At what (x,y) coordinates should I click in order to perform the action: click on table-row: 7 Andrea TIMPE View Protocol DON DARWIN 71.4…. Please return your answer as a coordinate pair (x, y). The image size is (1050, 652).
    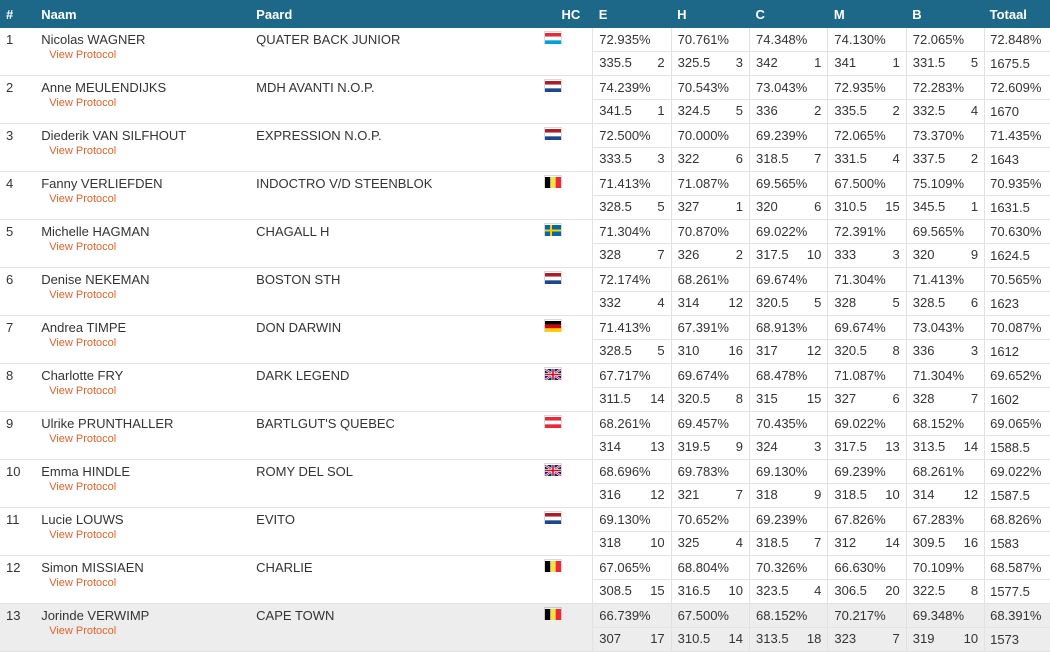
    Looking at the image, I should click on (525, 339).